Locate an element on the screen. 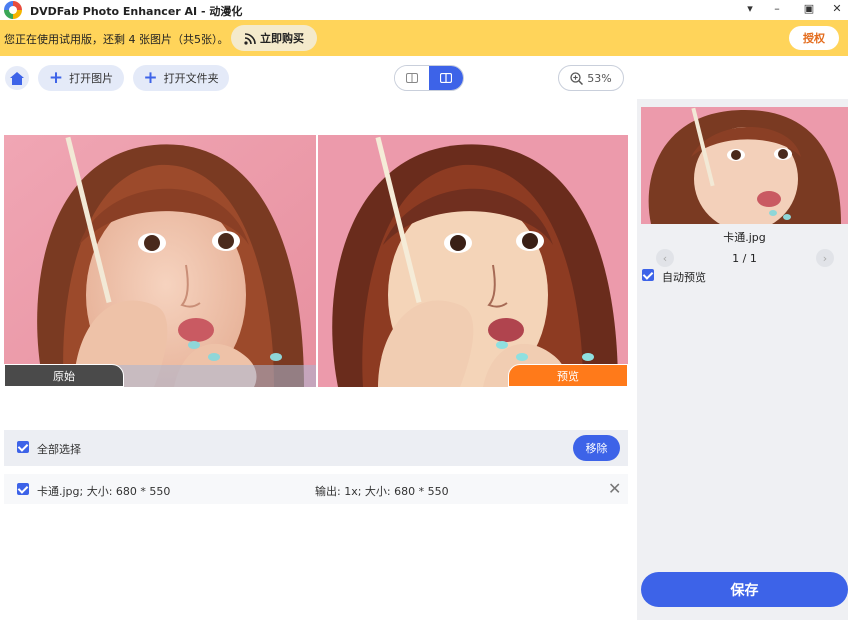 The height and width of the screenshot is (631, 848). compare-view-icon is located at coordinates (446, 78).